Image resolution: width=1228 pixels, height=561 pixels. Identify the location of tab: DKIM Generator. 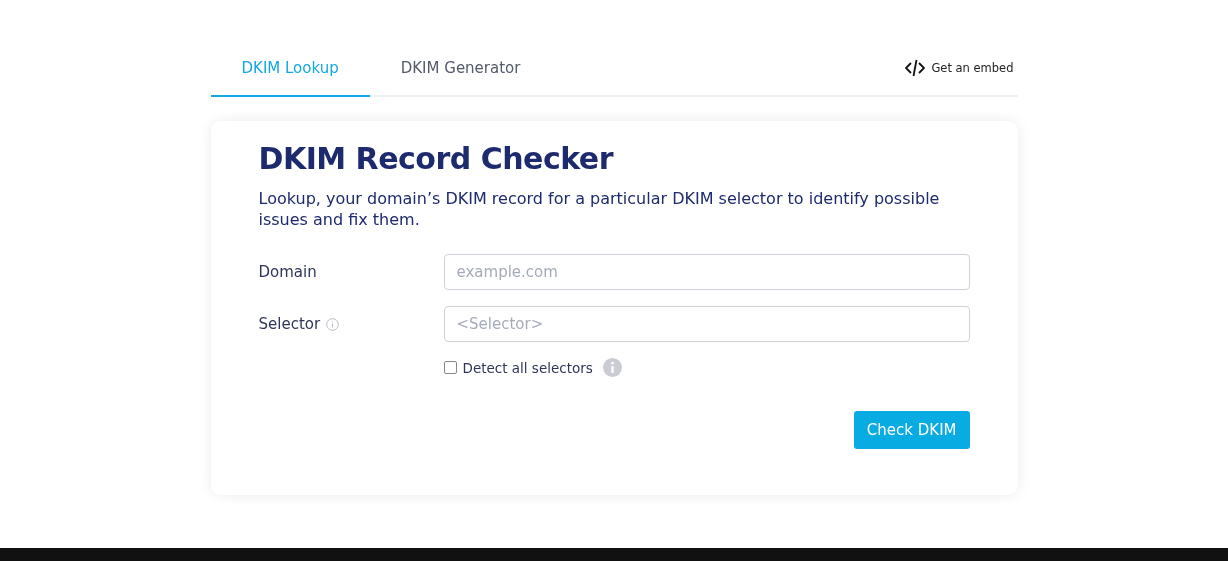
(460, 68).